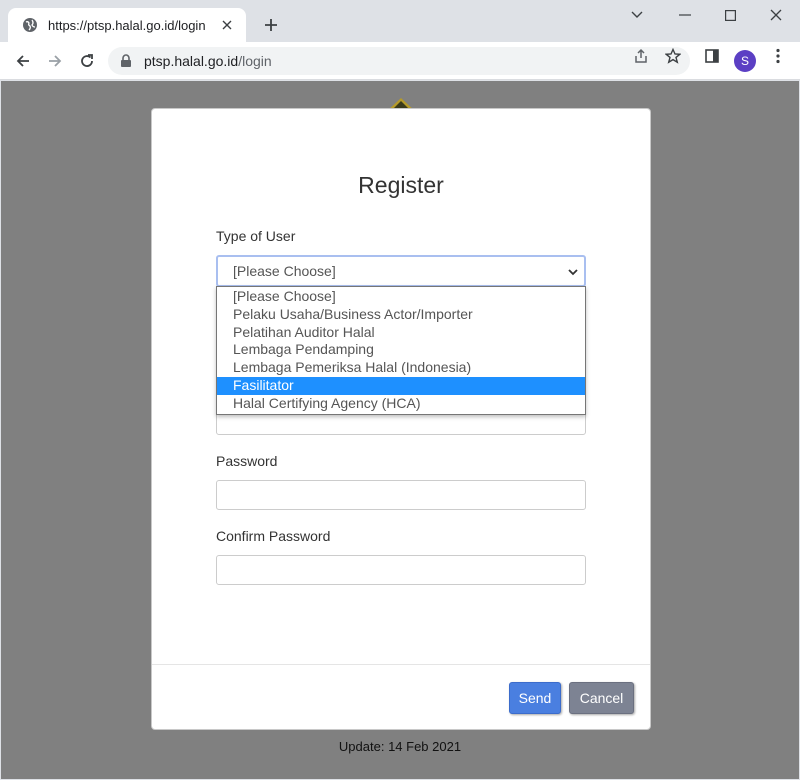 Image resolution: width=800 pixels, height=780 pixels. I want to click on address-bar: ptsp.halal.go.id/login, so click(399, 61).